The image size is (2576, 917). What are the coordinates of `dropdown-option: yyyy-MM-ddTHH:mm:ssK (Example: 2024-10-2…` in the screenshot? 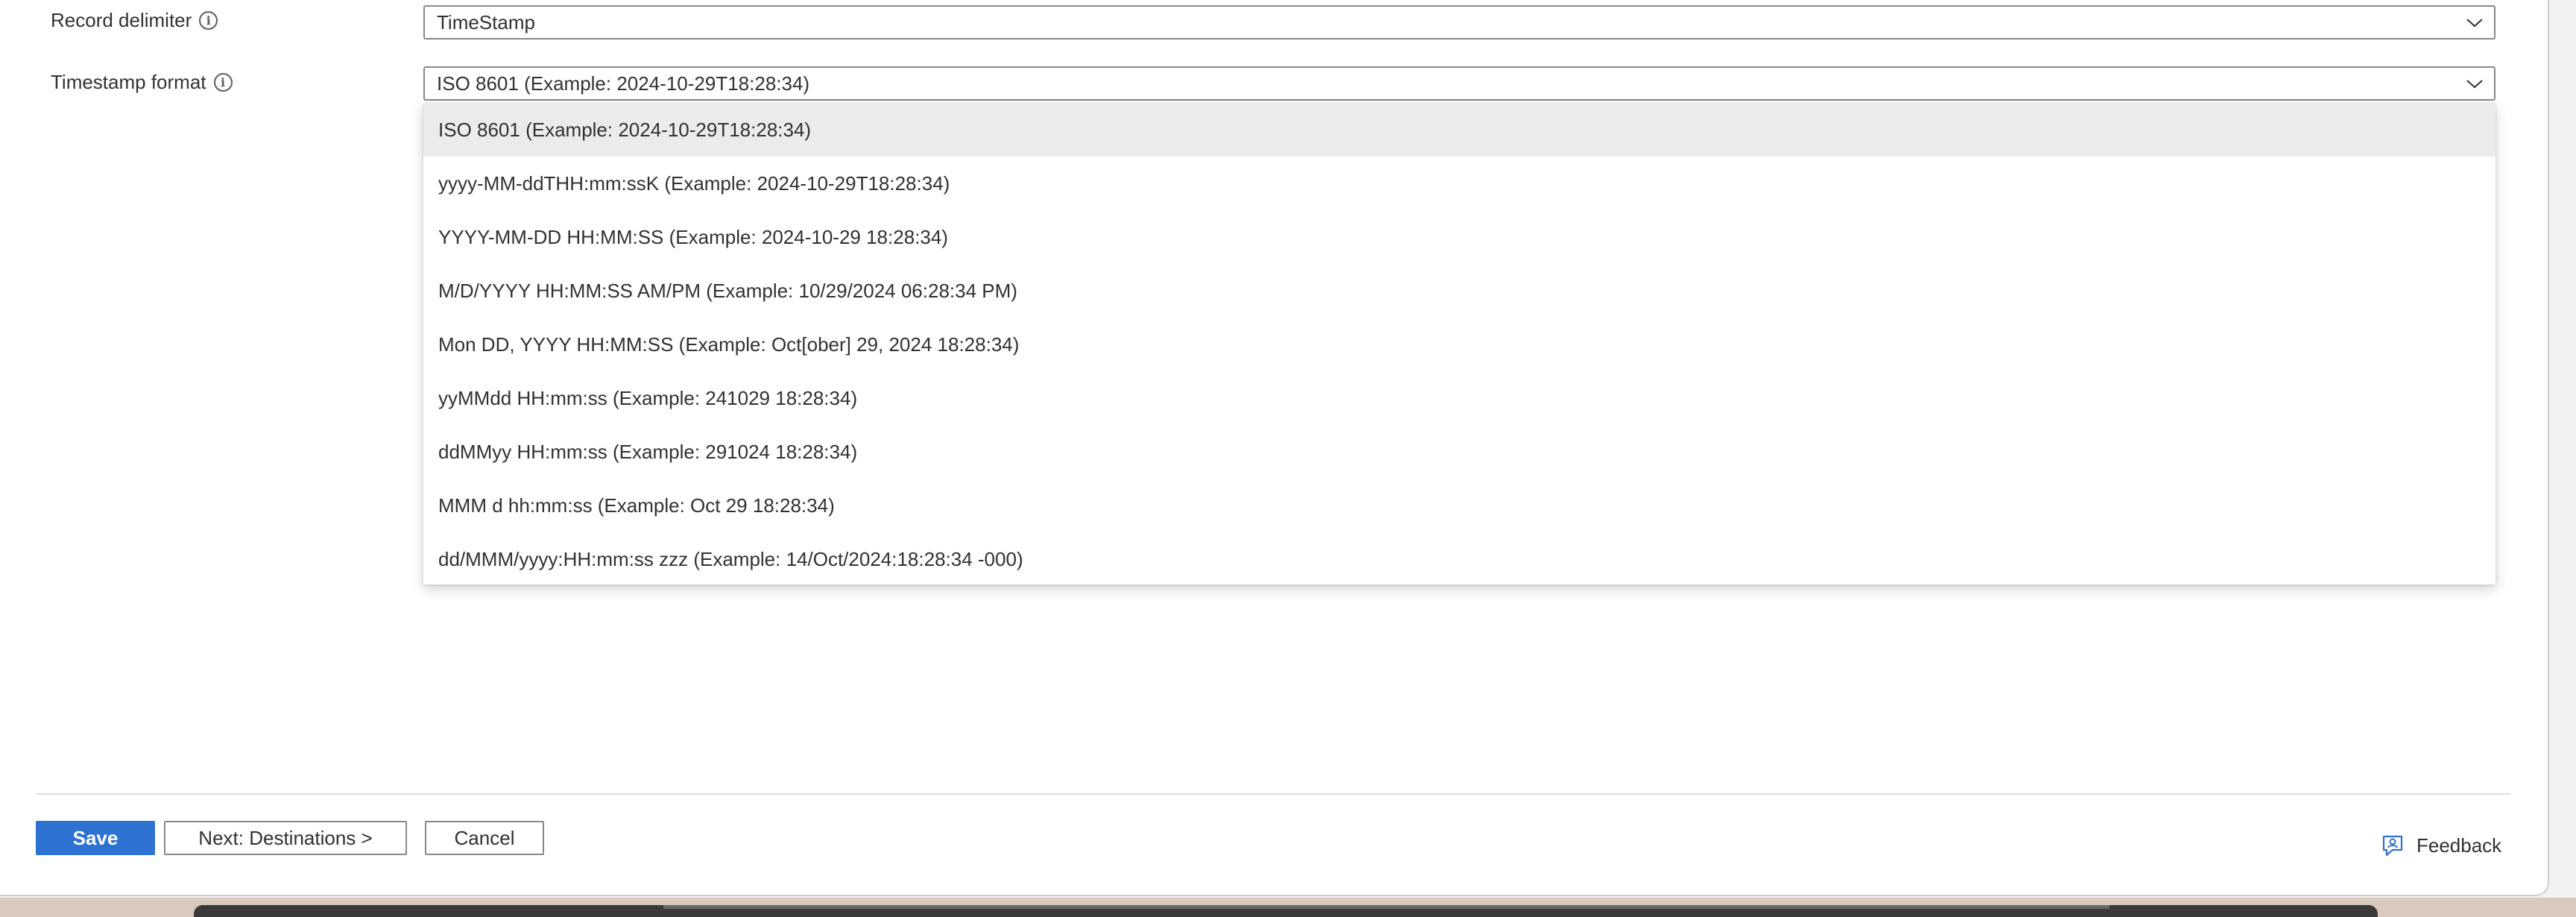 It's located at (1459, 183).